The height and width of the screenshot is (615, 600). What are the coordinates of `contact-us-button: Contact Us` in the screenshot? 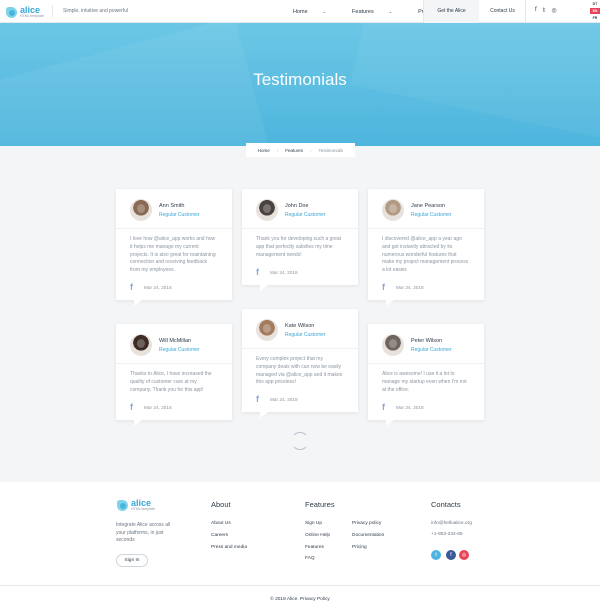 It's located at (503, 11).